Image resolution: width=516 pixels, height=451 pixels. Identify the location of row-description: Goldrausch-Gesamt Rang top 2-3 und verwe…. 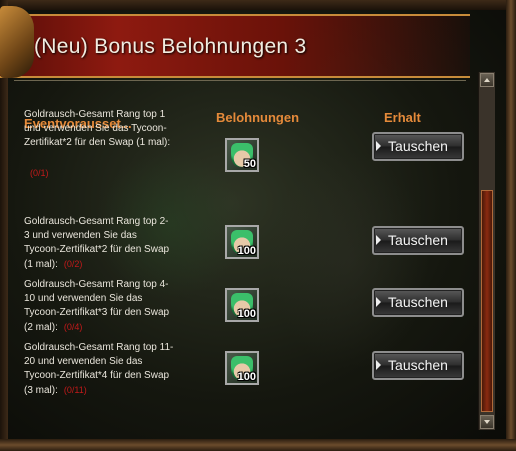
(99, 243).